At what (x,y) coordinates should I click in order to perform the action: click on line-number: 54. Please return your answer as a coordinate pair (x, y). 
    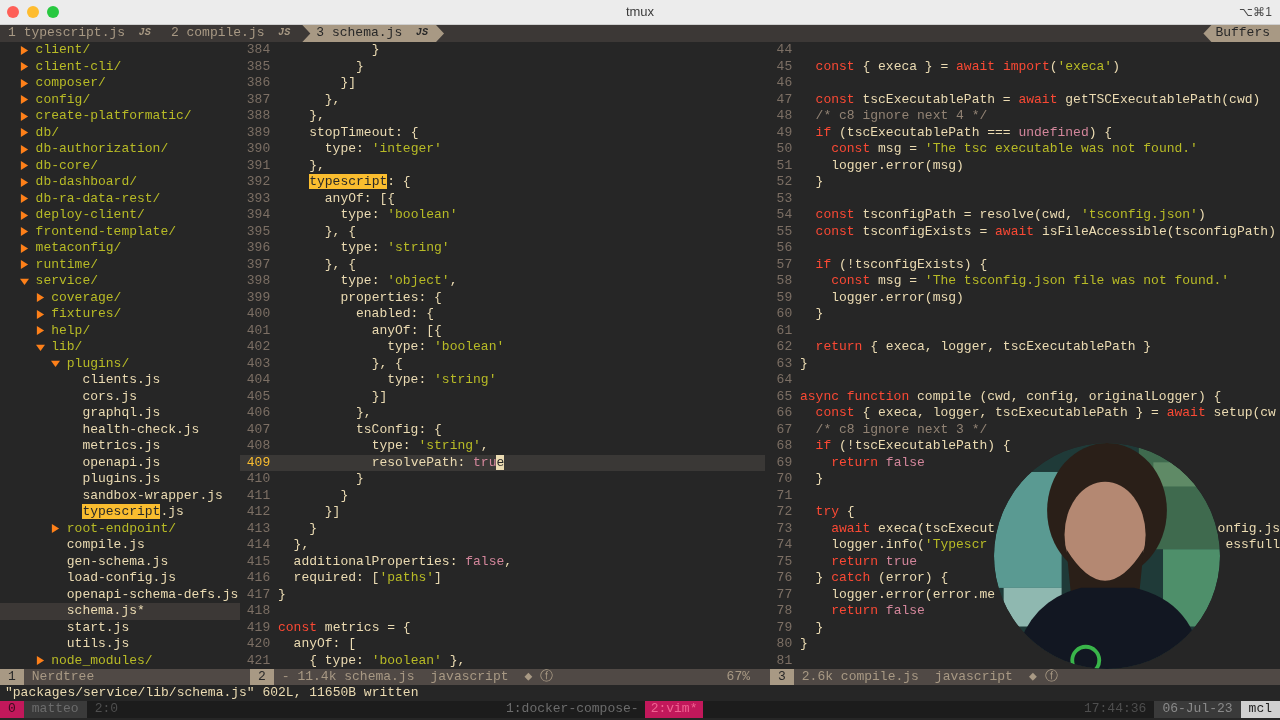
    Looking at the image, I should click on (784, 215).